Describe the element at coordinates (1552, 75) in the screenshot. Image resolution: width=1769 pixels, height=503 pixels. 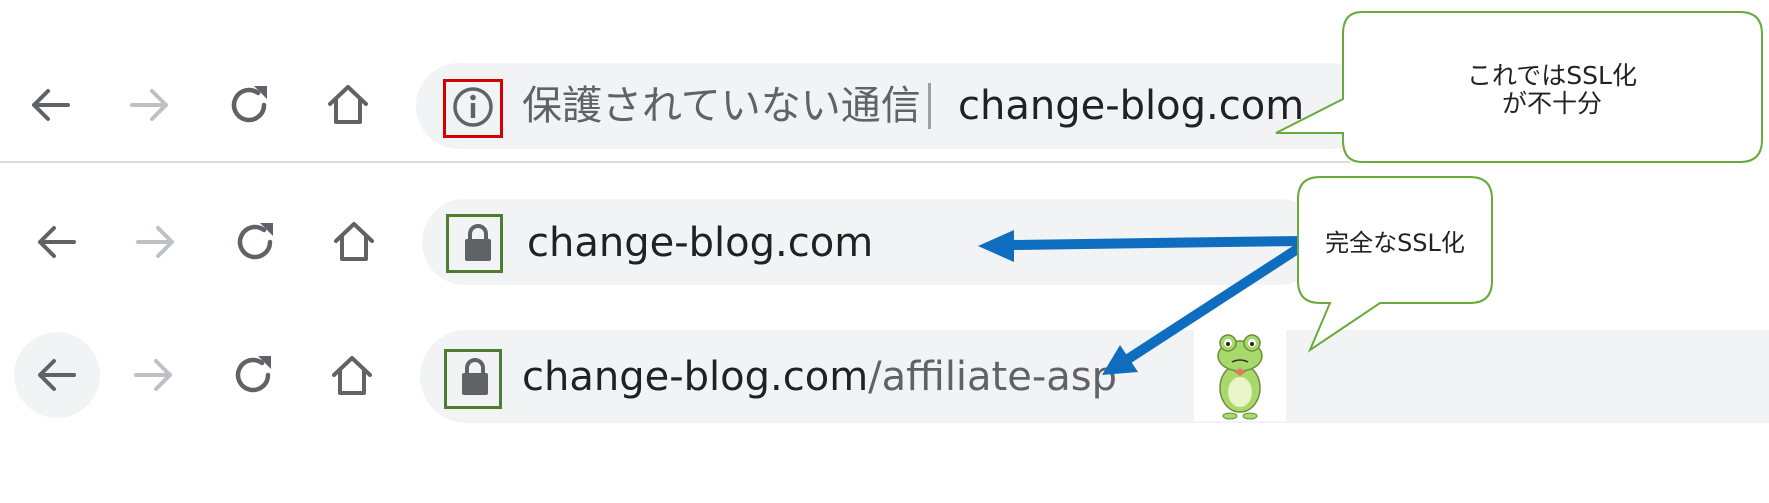
I see `callout-top-line1: これではSSL化` at that location.